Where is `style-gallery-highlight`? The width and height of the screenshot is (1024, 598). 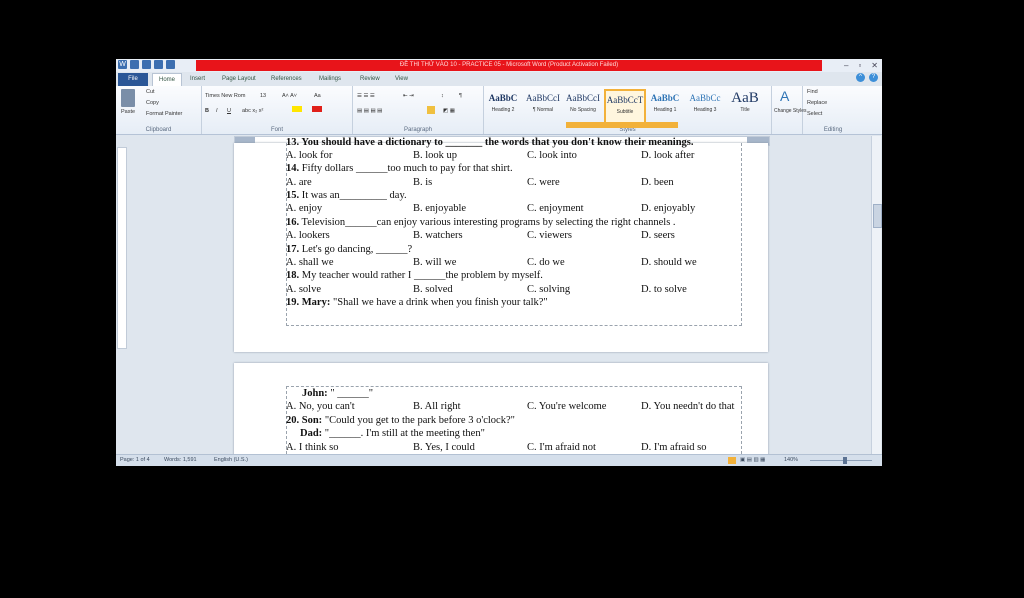
style-gallery-highlight is located at coordinates (622, 125).